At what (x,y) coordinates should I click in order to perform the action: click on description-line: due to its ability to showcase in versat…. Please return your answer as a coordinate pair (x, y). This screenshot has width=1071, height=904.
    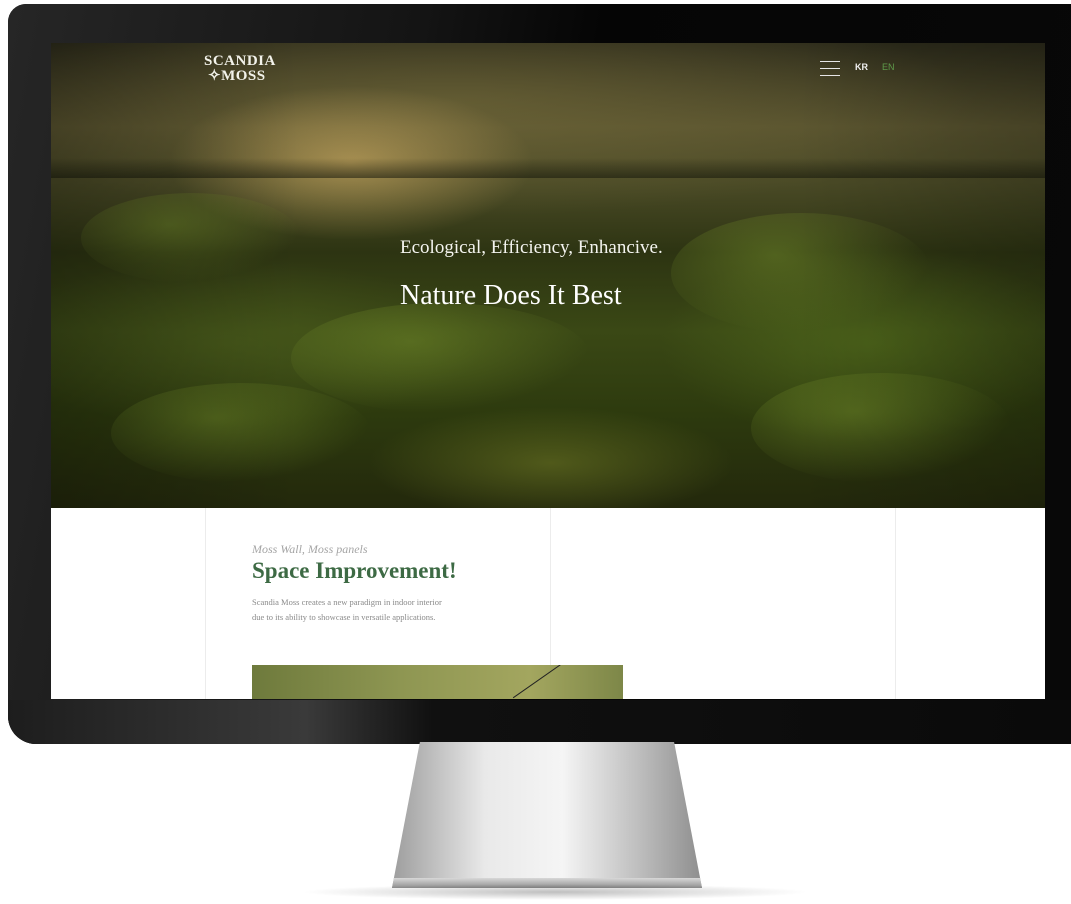
    Looking at the image, I should click on (344, 617).